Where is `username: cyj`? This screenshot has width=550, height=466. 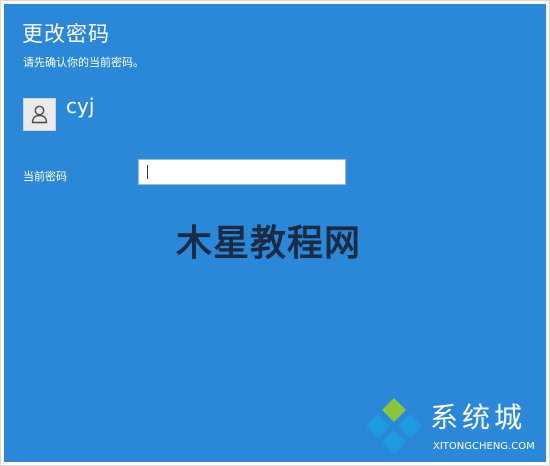
username: cyj is located at coordinates (80, 106).